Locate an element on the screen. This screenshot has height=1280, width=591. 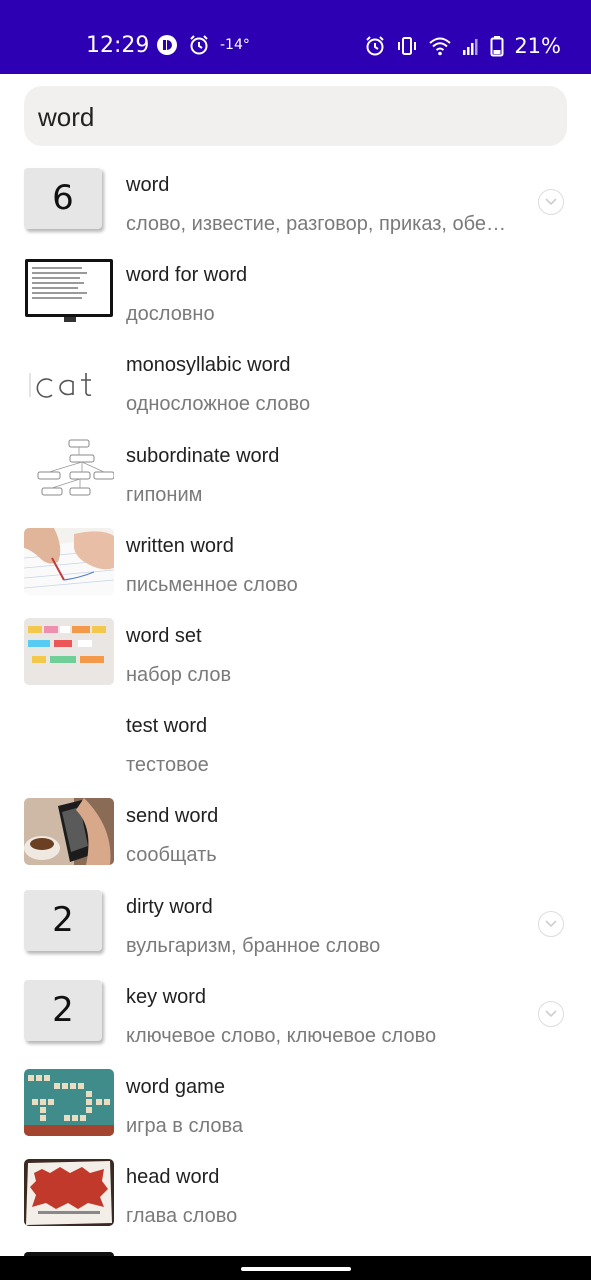
home-gesture-handle is located at coordinates (296, 1269).